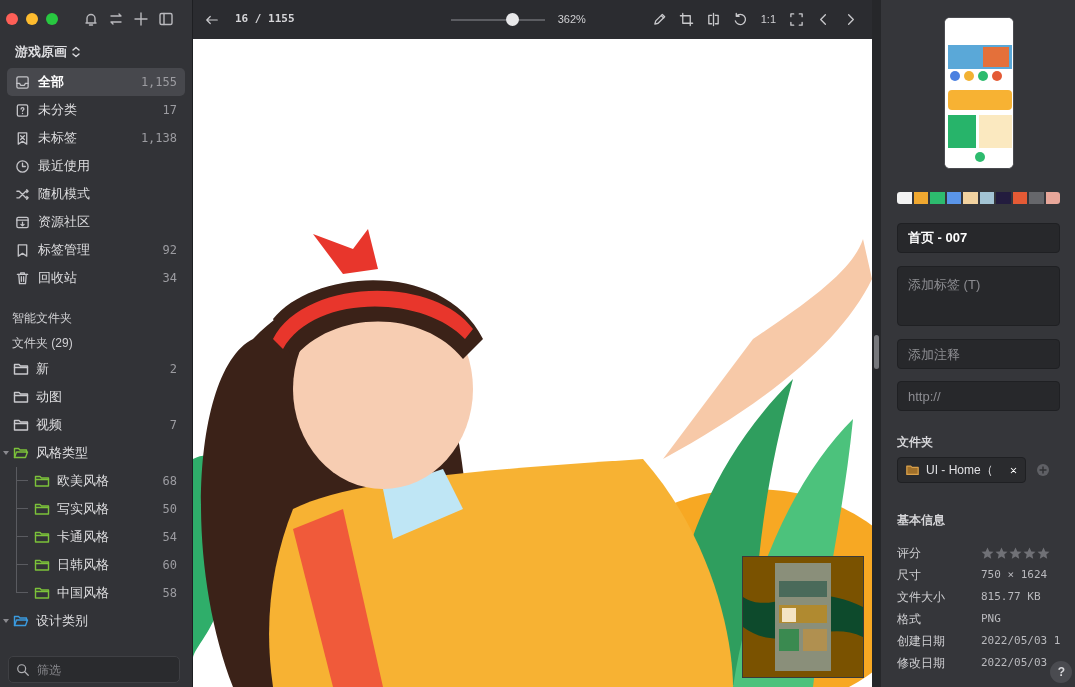 The image size is (1075, 687). What do you see at coordinates (96, 425) in the screenshot?
I see `folder-item: 视频 7` at bounding box center [96, 425].